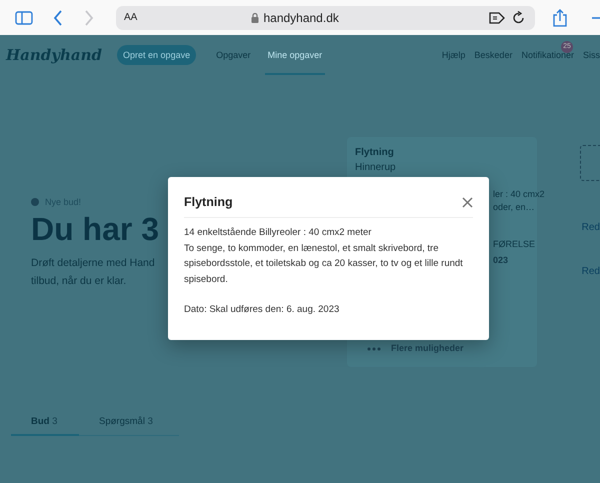  What do you see at coordinates (24, 17) in the screenshot?
I see `sidebar-icon` at bounding box center [24, 17].